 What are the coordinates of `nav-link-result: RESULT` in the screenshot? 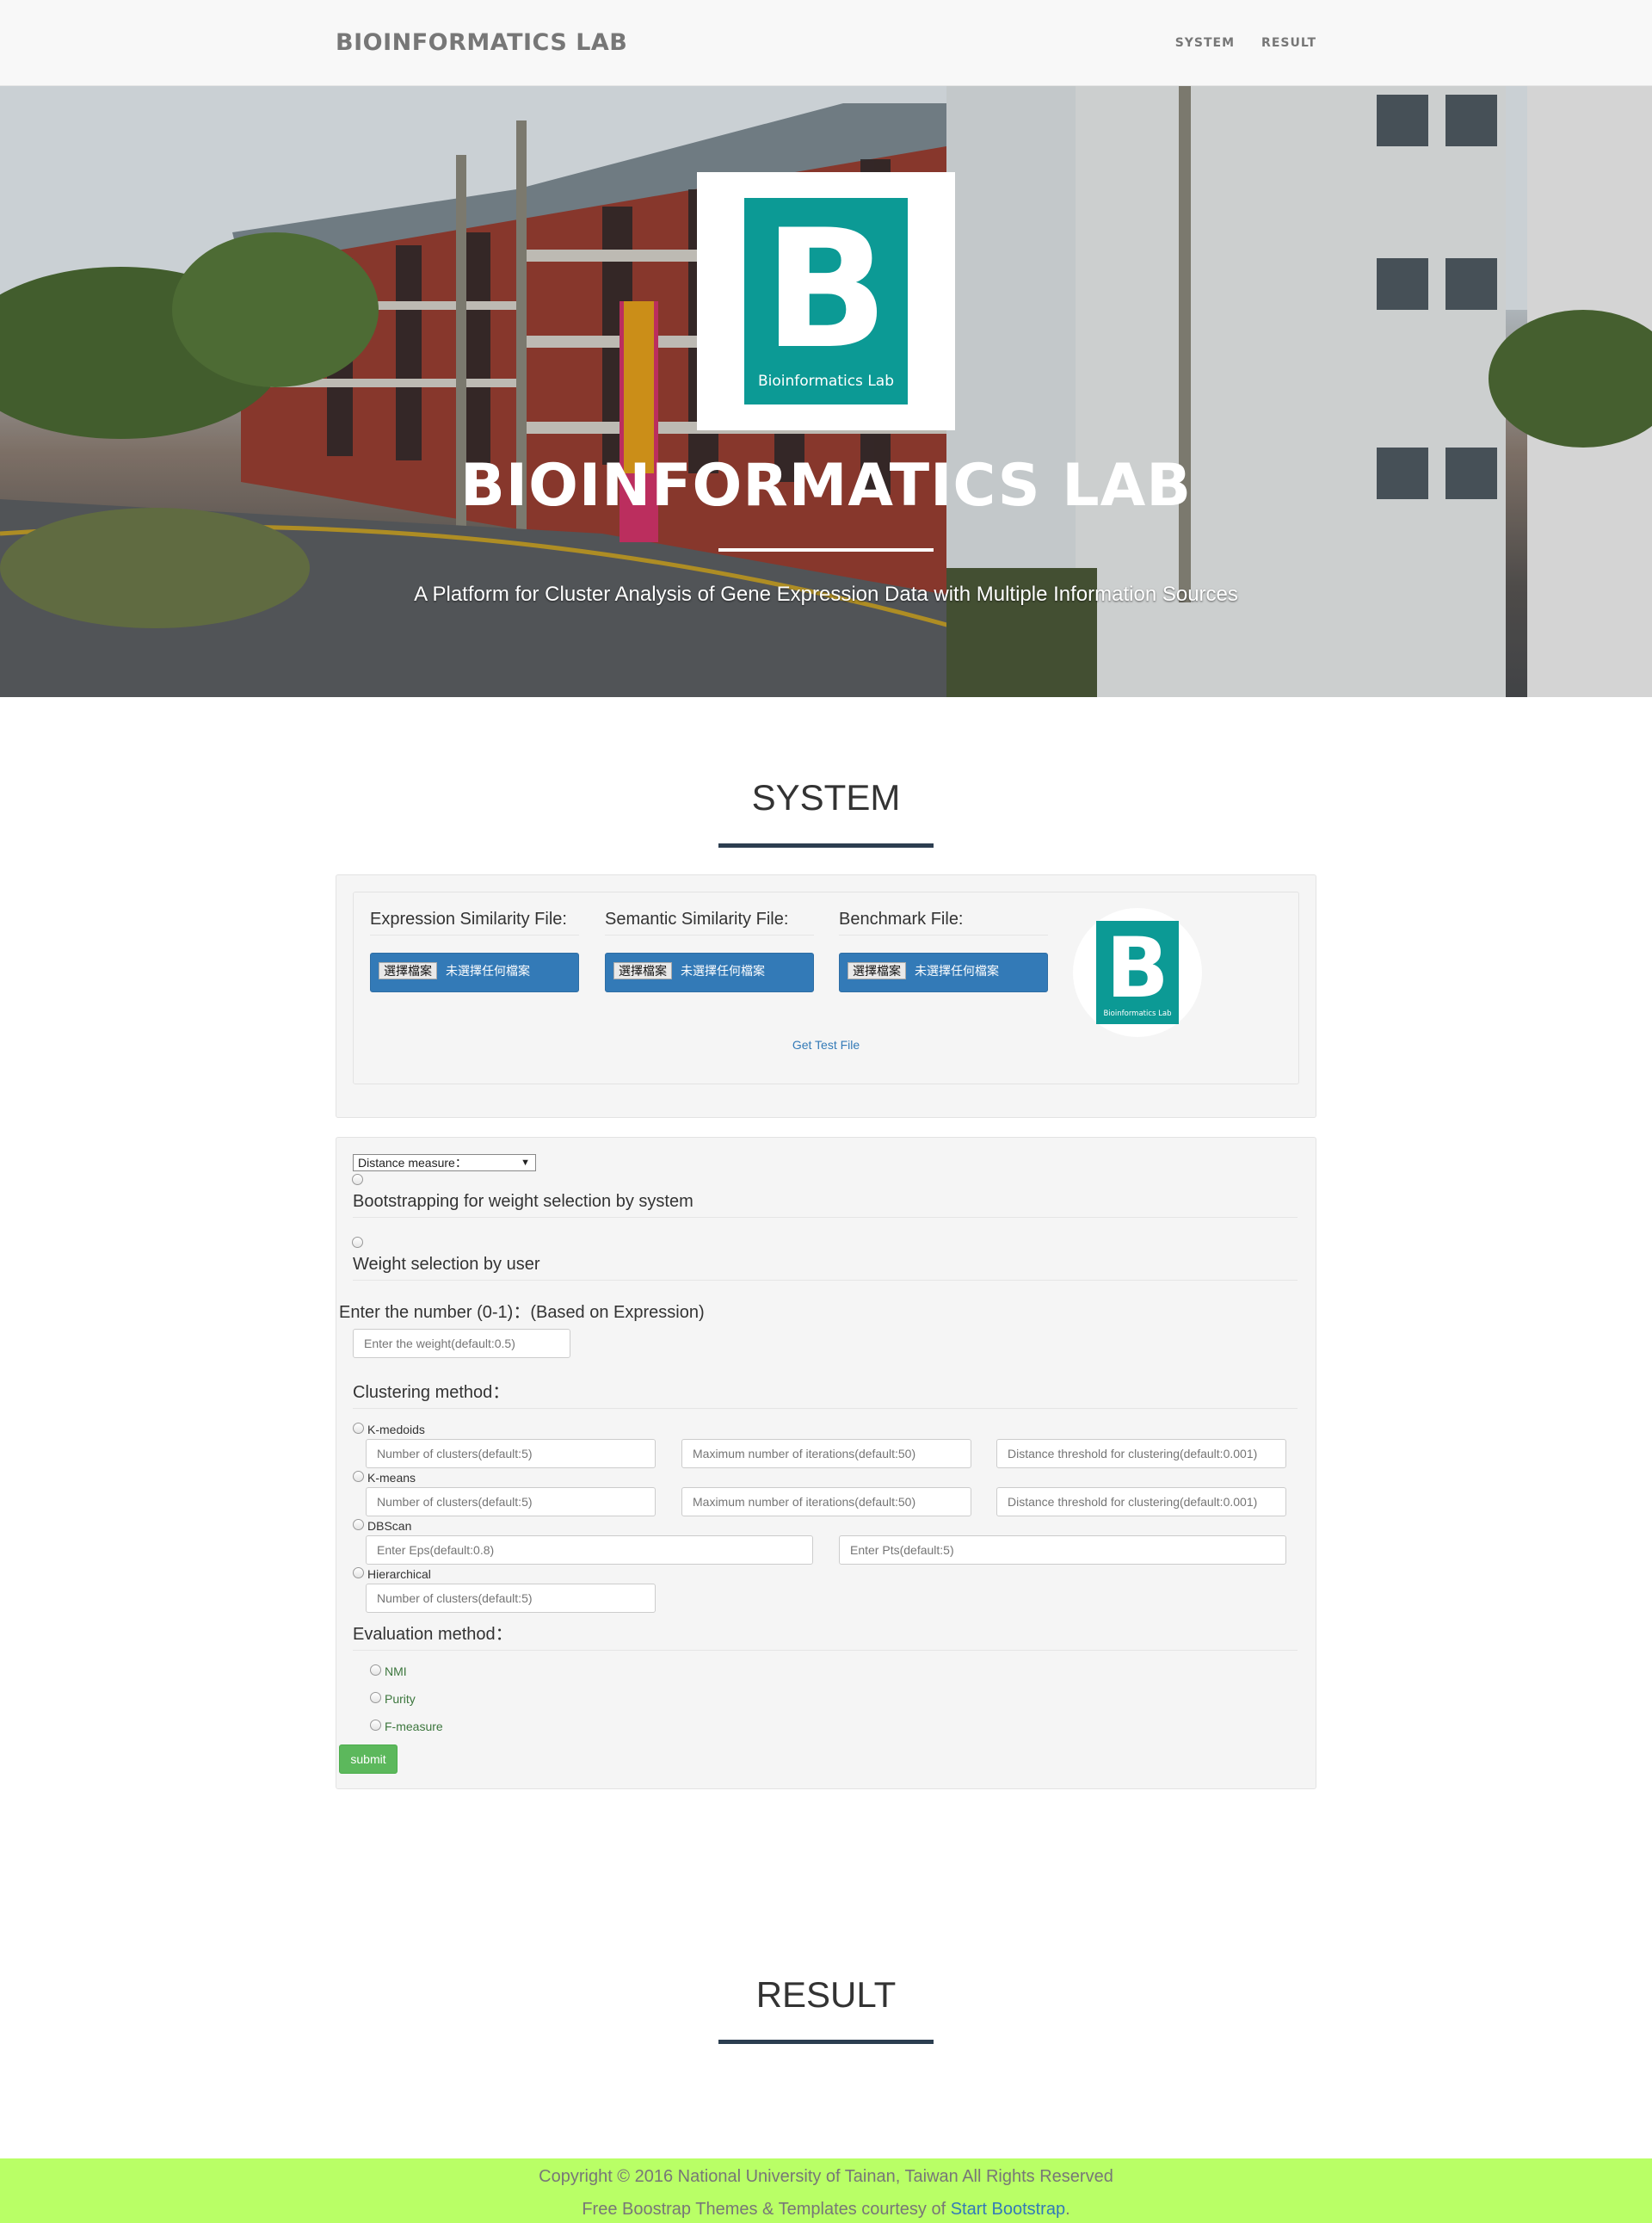 It's located at (1288, 43).